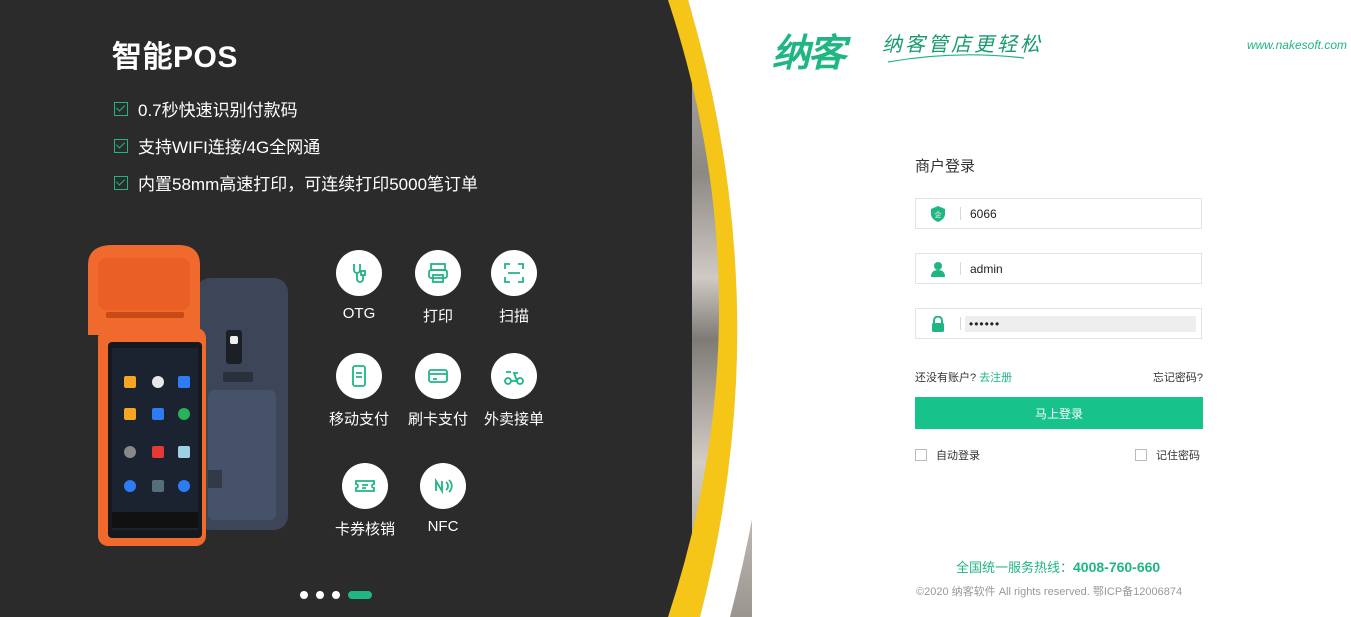 The width and height of the screenshot is (1351, 617). I want to click on brand-logo: 纳客, so click(809, 54).